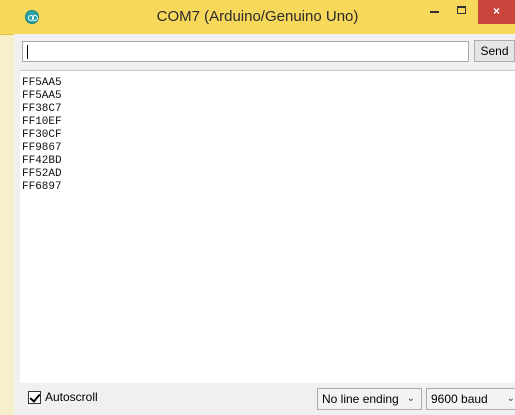  I want to click on title-bar: COM7 (Arduino/Genuino Uno) ×, so click(257, 17).